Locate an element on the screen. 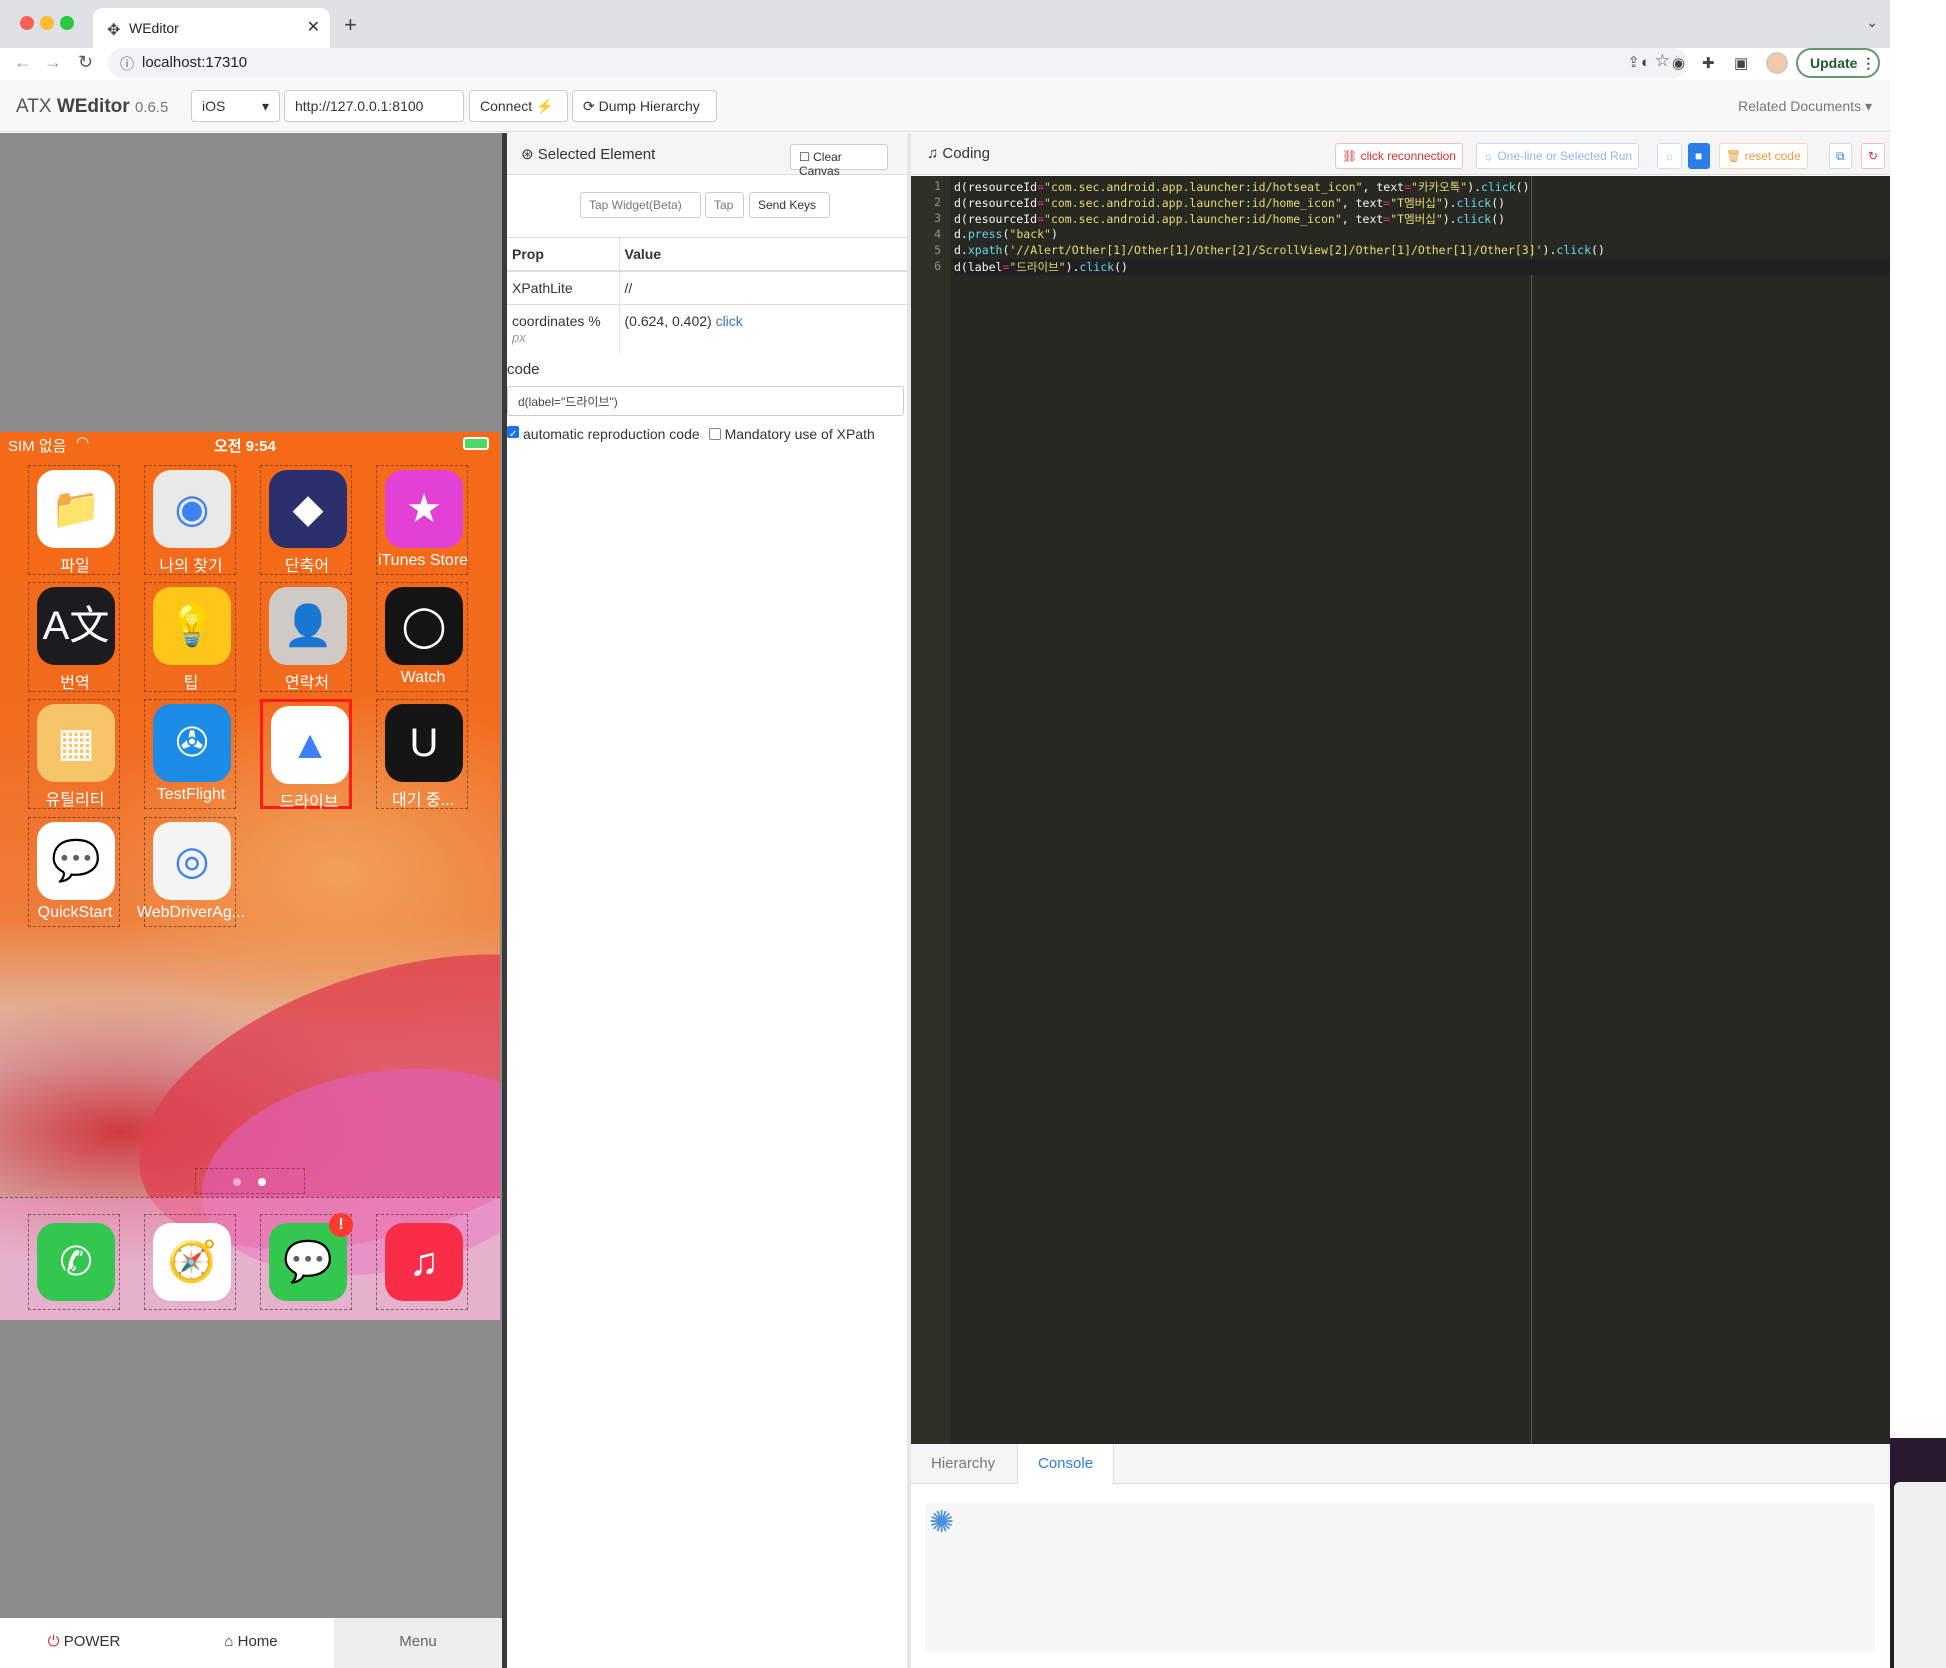 This screenshot has width=1946, height=1668. update-button: Update ⋮ is located at coordinates (1838, 63).